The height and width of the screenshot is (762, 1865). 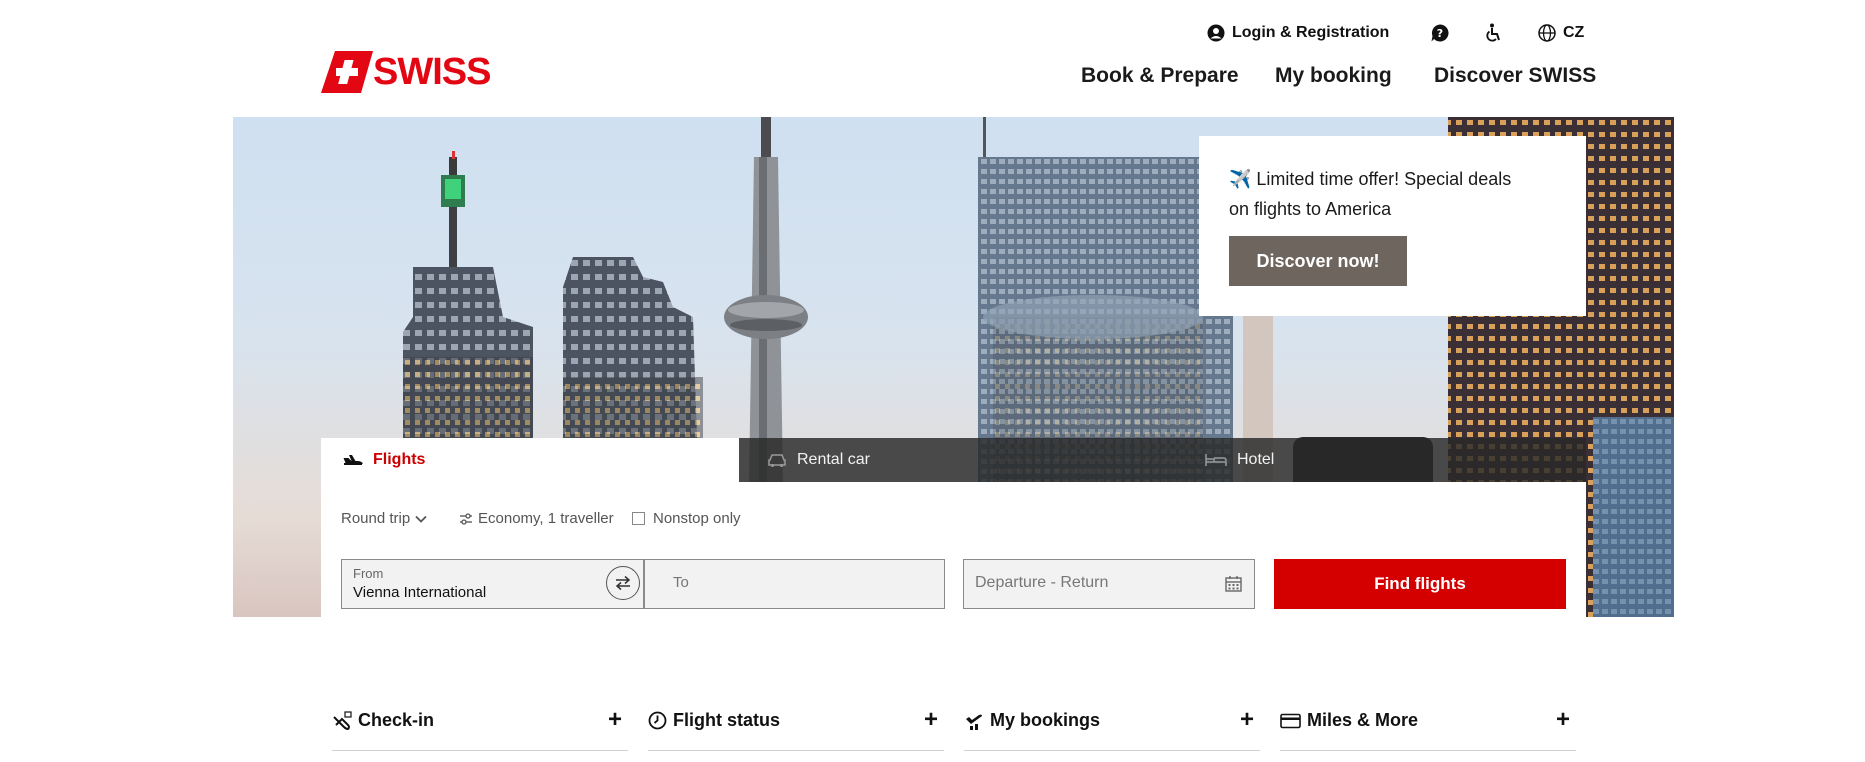 What do you see at coordinates (546, 518) in the screenshot?
I see `cabin-travellers-label: Economy, 1 traveller` at bounding box center [546, 518].